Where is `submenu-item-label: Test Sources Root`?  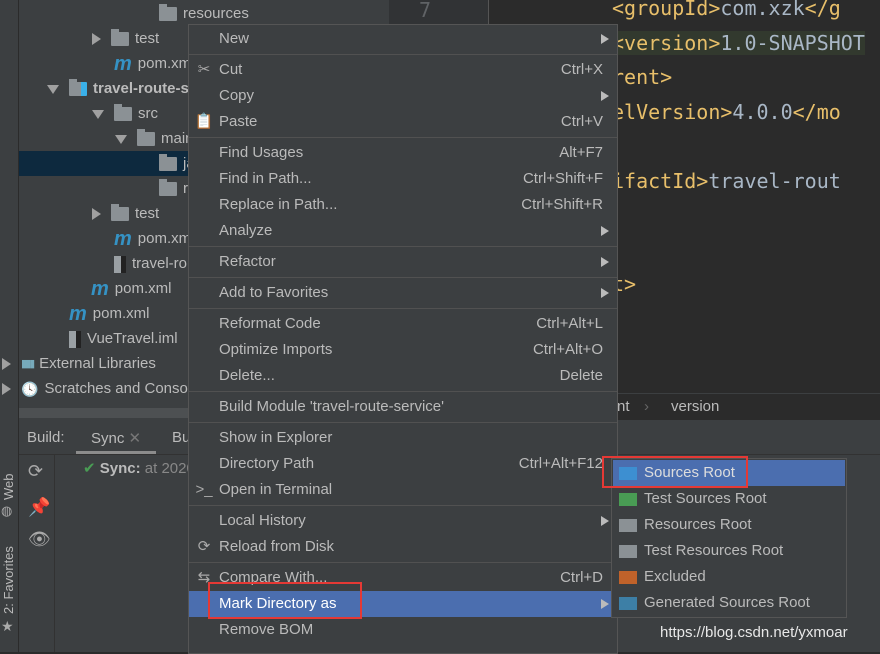
submenu-item-label: Test Sources Root is located at coordinates (705, 498).